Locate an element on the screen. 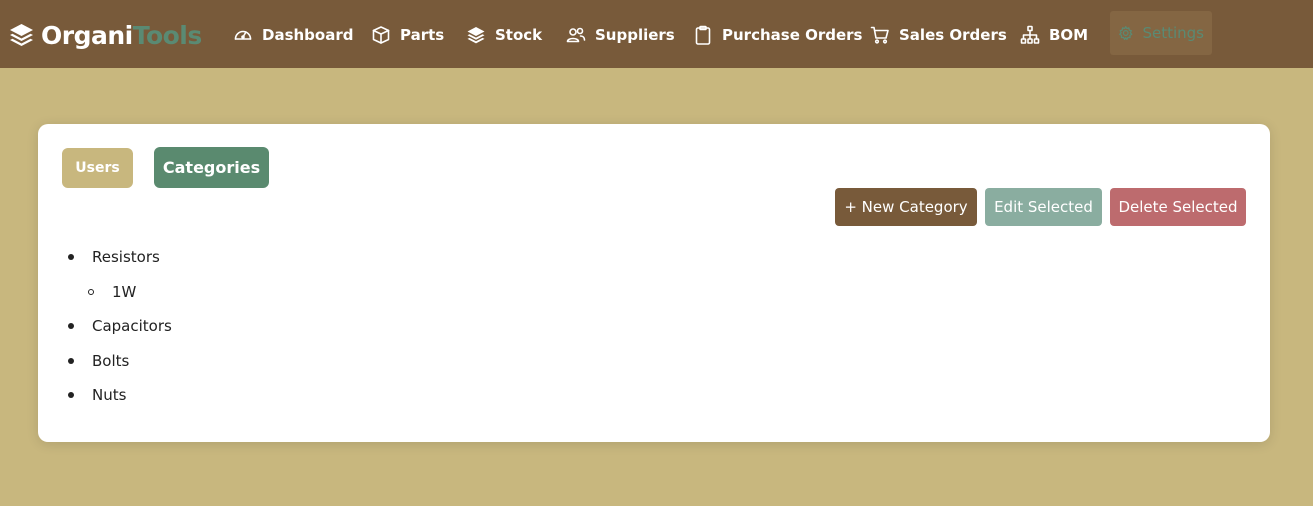  nav-suppliers-label: Suppliers is located at coordinates (635, 35).